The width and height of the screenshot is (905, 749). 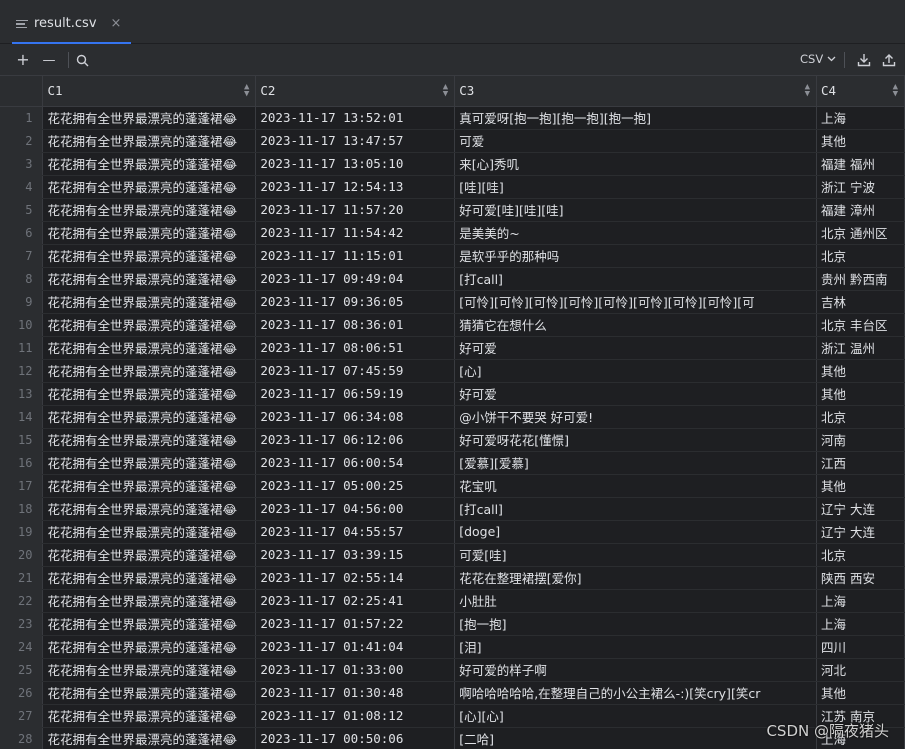 I want to click on cell-c2: 2023-11-17 01:30:48, so click(x=355, y=693).